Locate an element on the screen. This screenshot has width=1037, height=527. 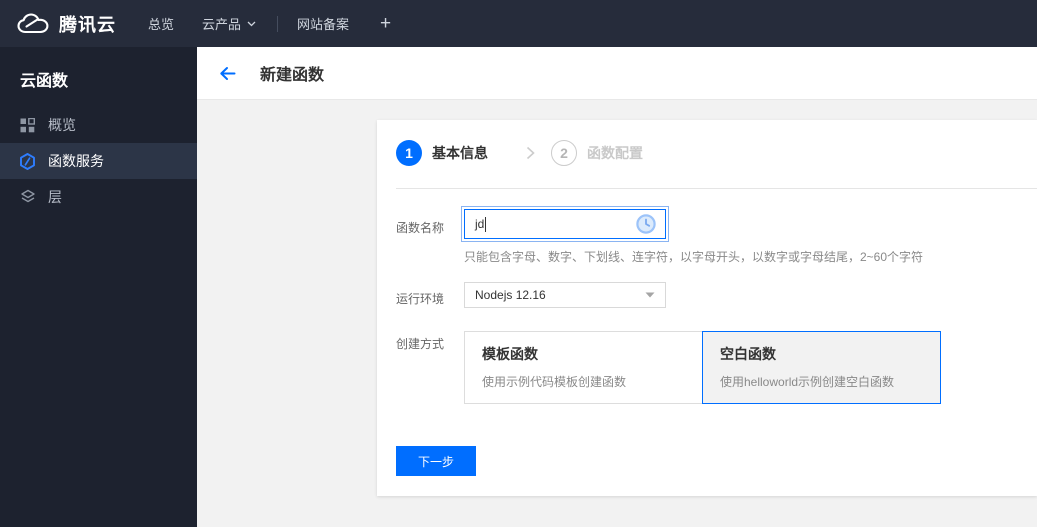
nav-divider is located at coordinates (278, 23).